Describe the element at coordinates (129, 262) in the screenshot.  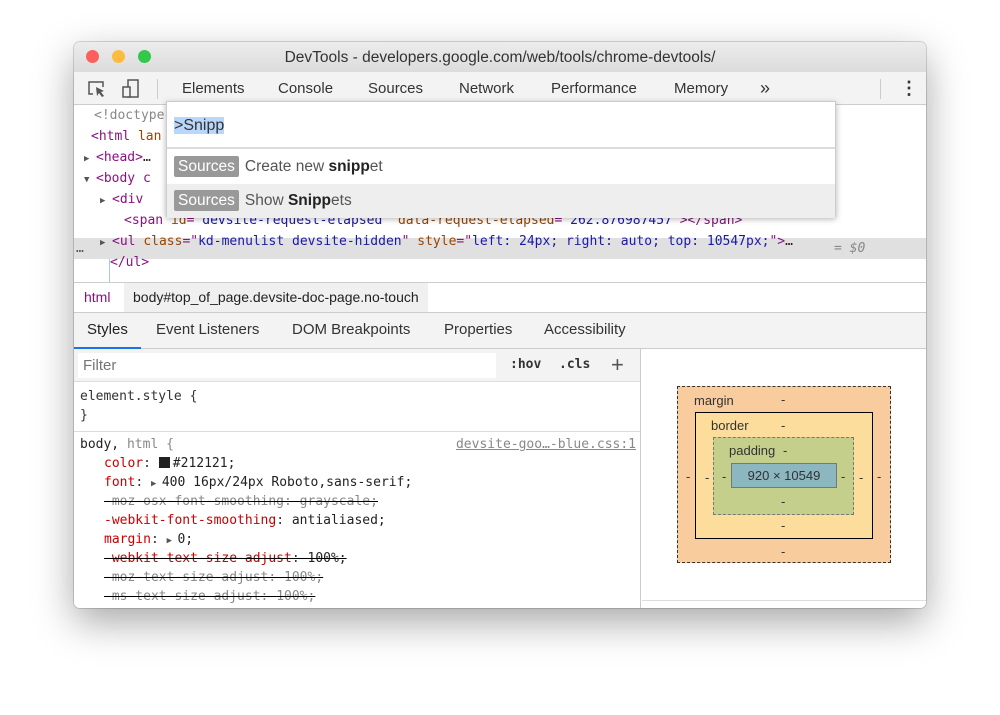
I see `dom-node-line: </ul>` at that location.